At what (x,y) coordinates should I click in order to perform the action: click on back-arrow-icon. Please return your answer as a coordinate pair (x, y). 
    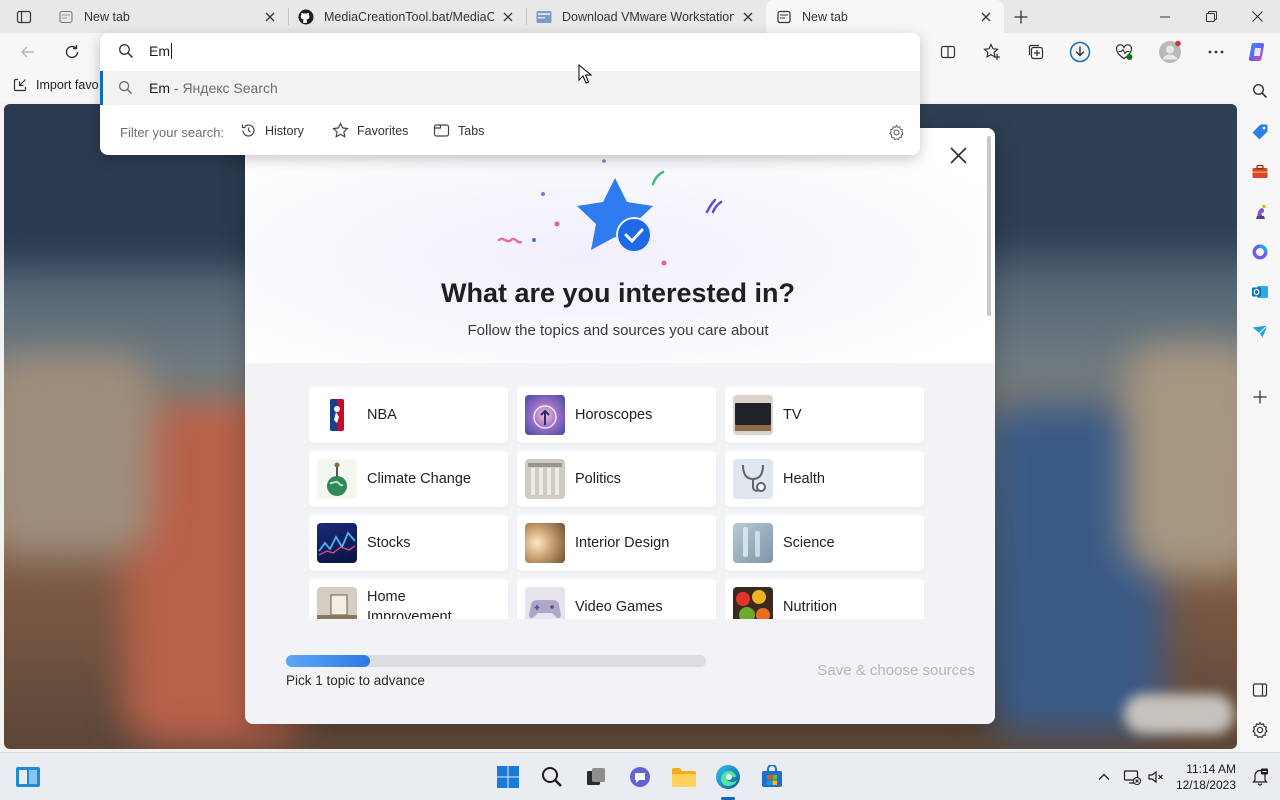
    Looking at the image, I should click on (27, 52).